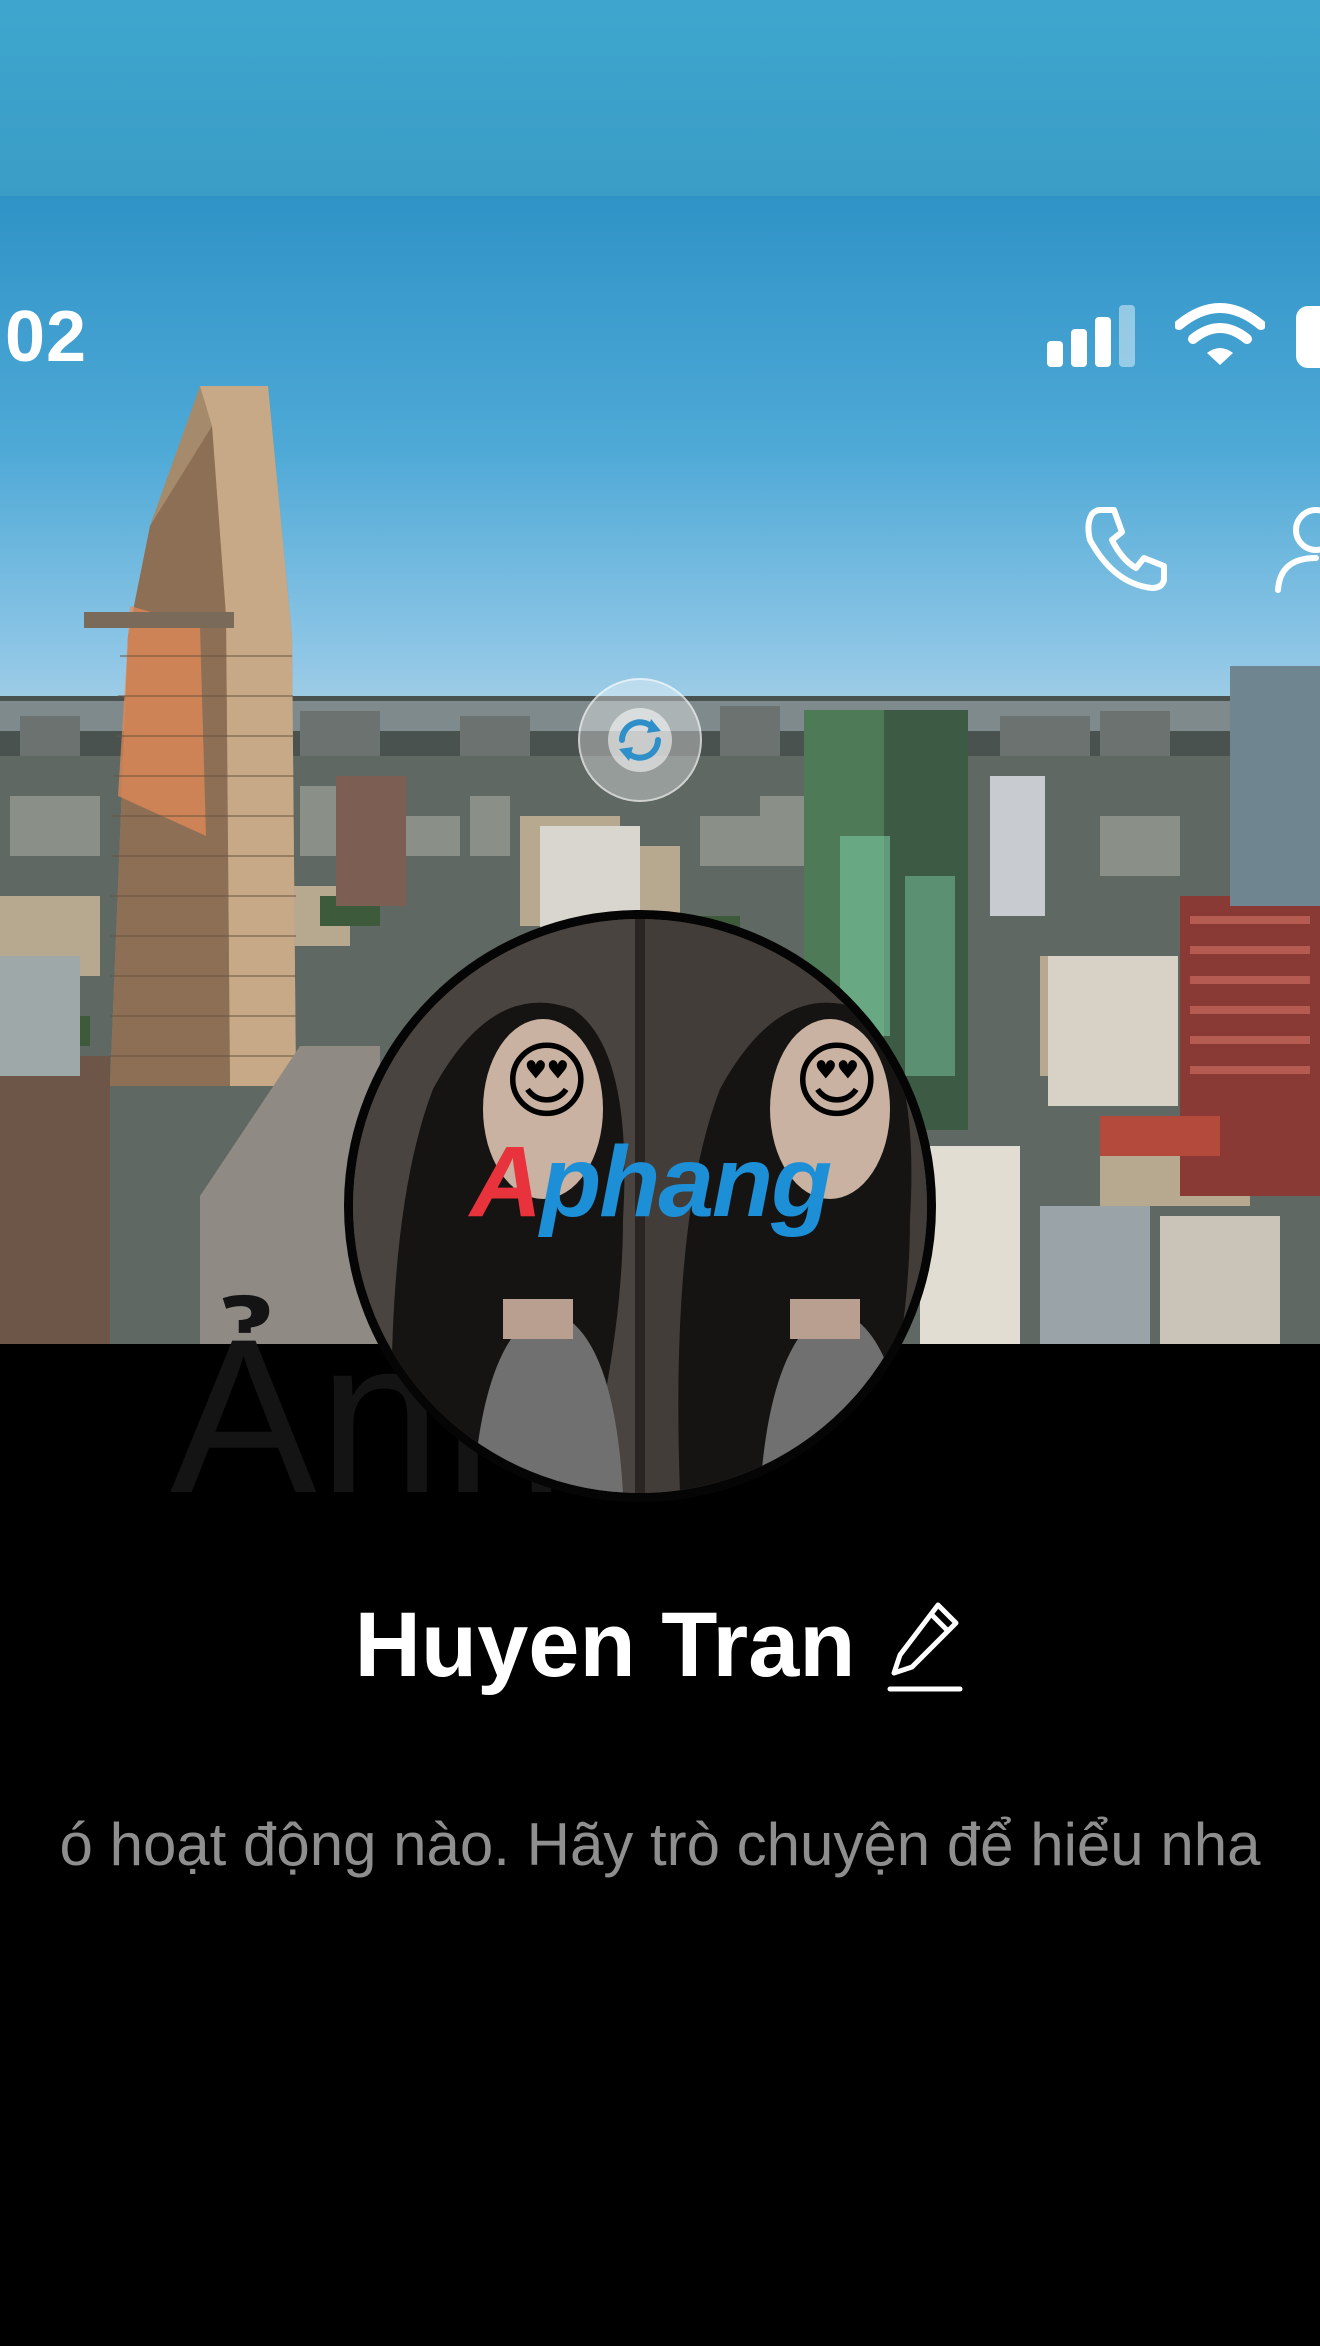 The image size is (1320, 2346). What do you see at coordinates (1220, 334) in the screenshot?
I see `wifi-icon` at bounding box center [1220, 334].